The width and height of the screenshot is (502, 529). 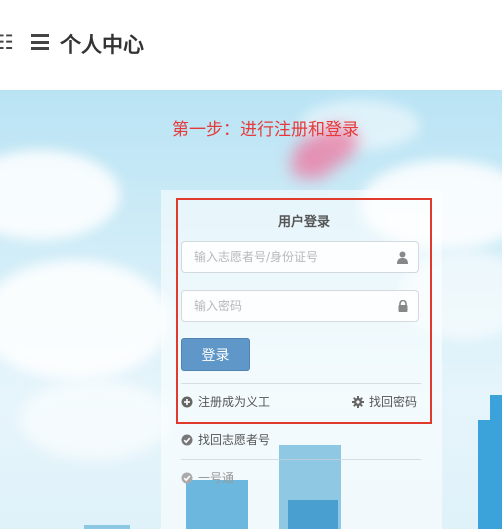 I want to click on register-link: 注册成为义工, so click(x=225, y=401).